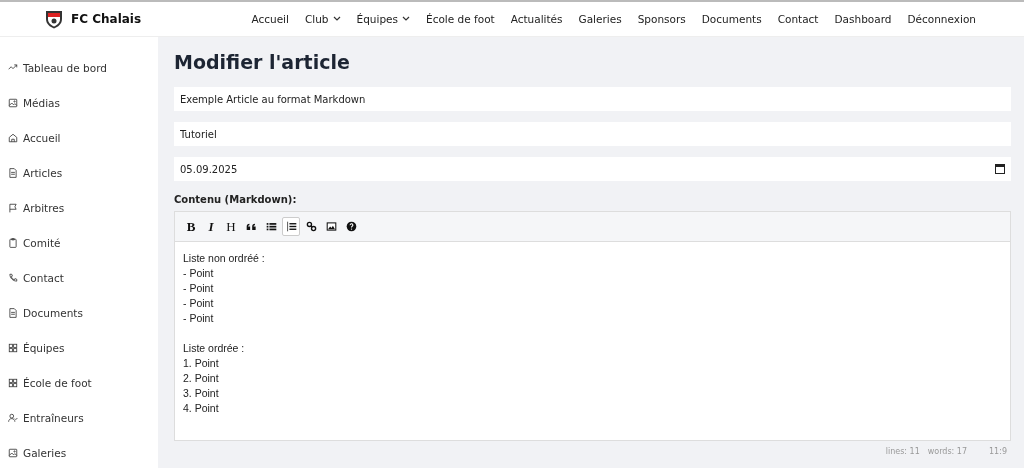  Describe the element at coordinates (57, 382) in the screenshot. I see `sidebar-item: École de foot` at that location.